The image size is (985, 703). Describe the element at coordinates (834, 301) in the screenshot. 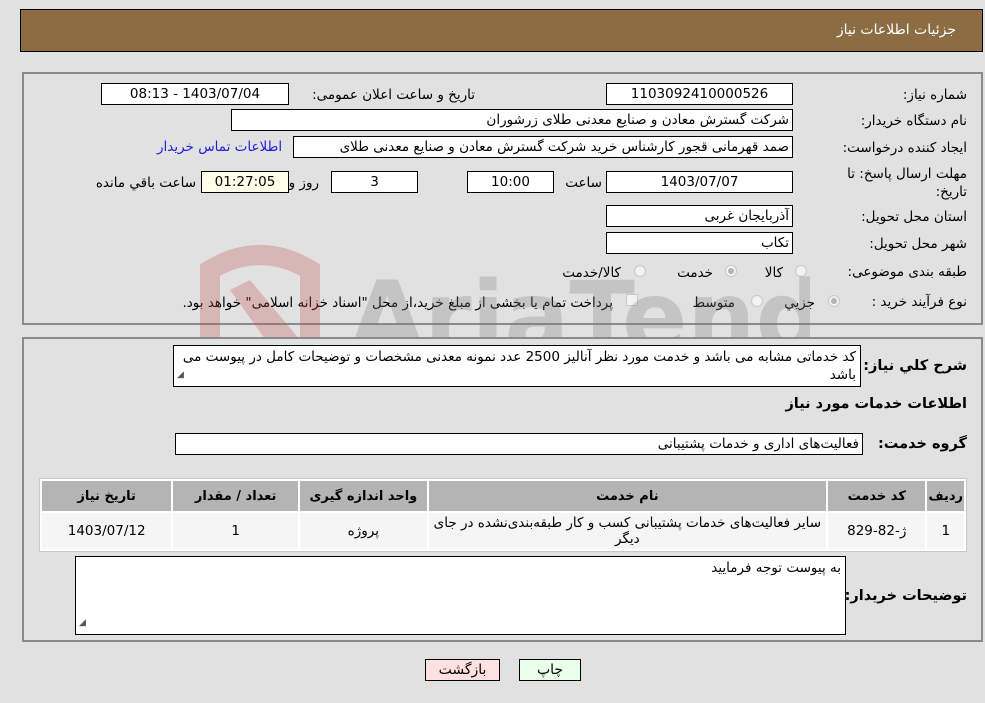

I see `purchase-radio-minor` at that location.